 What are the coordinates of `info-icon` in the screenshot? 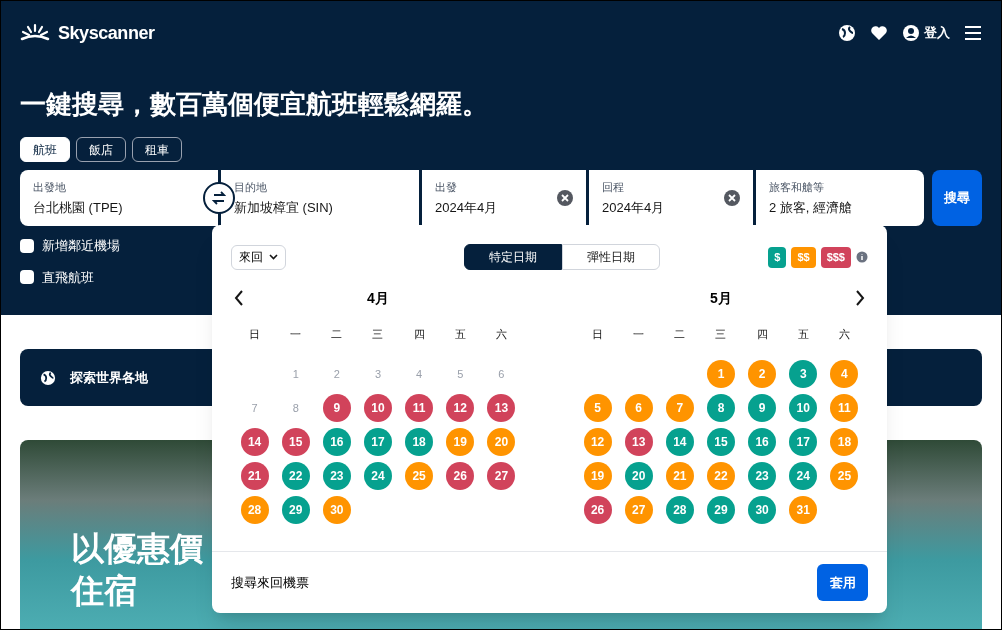 It's located at (862, 257).